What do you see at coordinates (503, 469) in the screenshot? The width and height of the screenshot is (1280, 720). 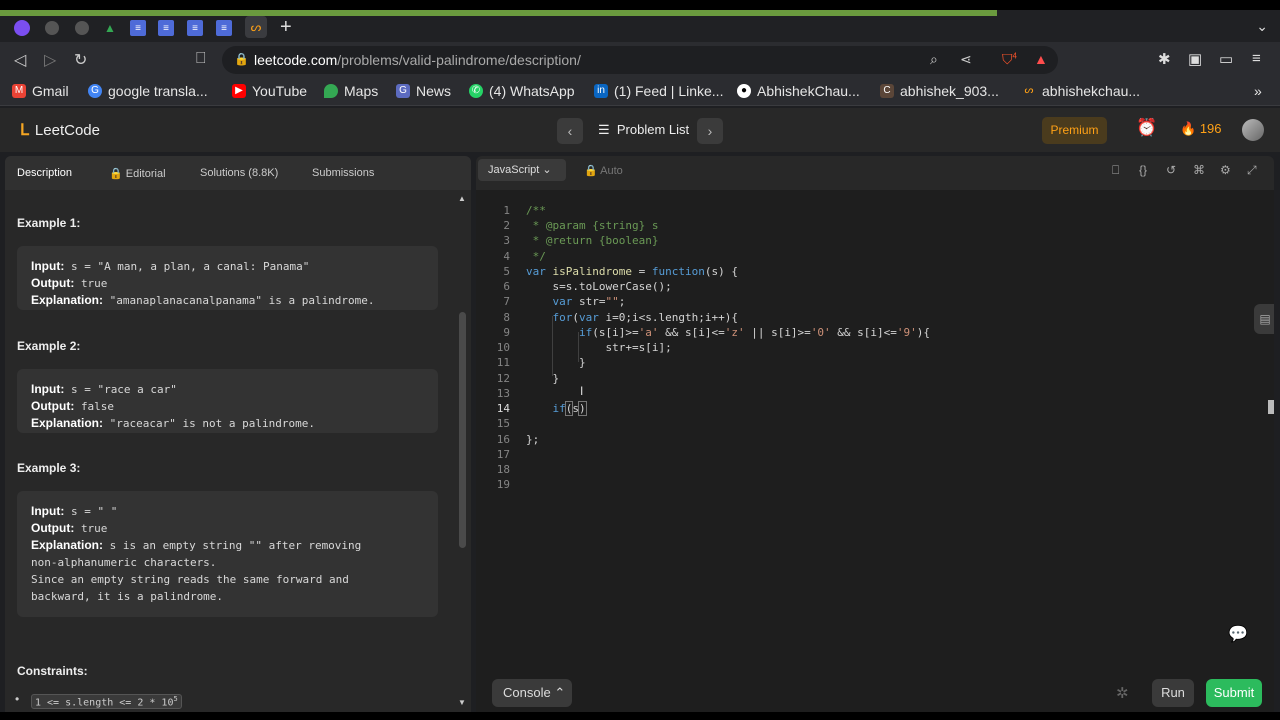 I see `line-number: 18` at bounding box center [503, 469].